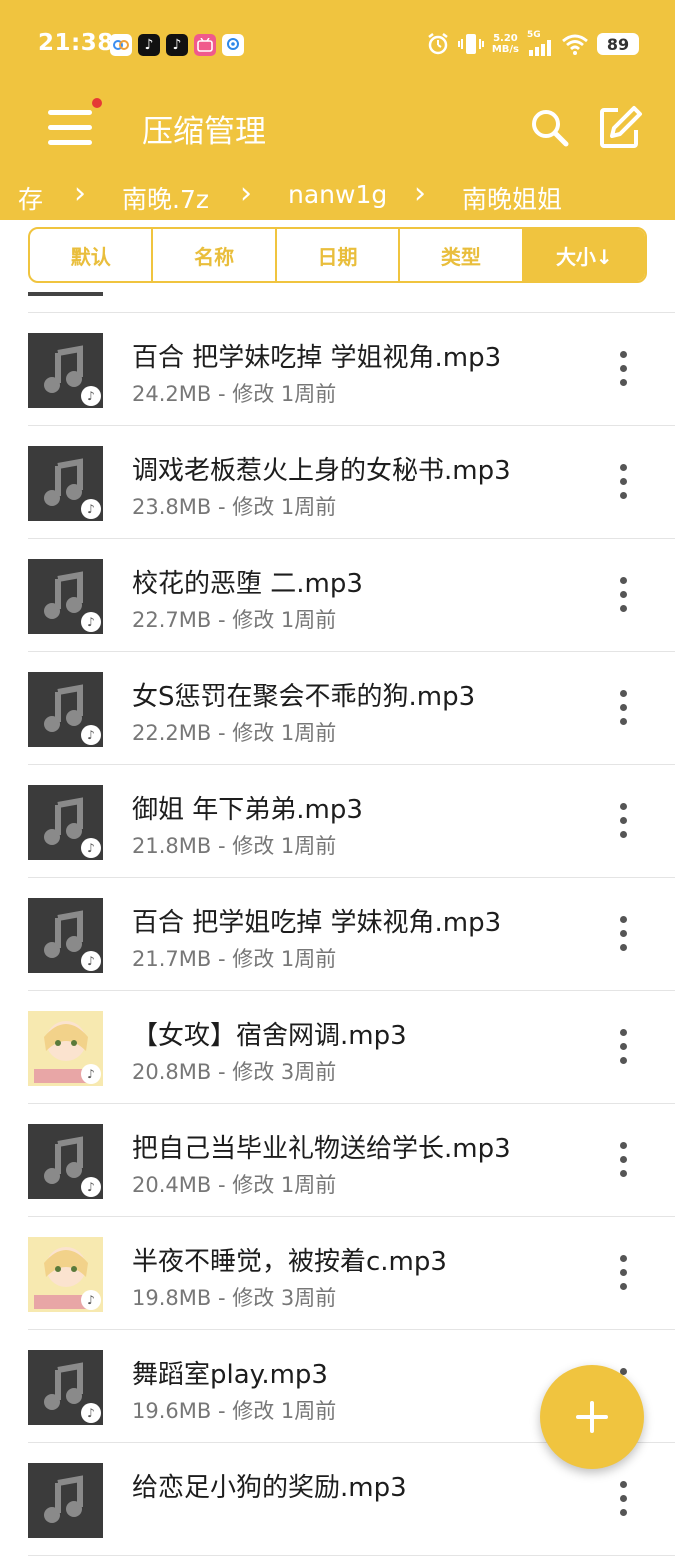  What do you see at coordinates (204, 132) in the screenshot?
I see `page-title: 压缩管理` at bounding box center [204, 132].